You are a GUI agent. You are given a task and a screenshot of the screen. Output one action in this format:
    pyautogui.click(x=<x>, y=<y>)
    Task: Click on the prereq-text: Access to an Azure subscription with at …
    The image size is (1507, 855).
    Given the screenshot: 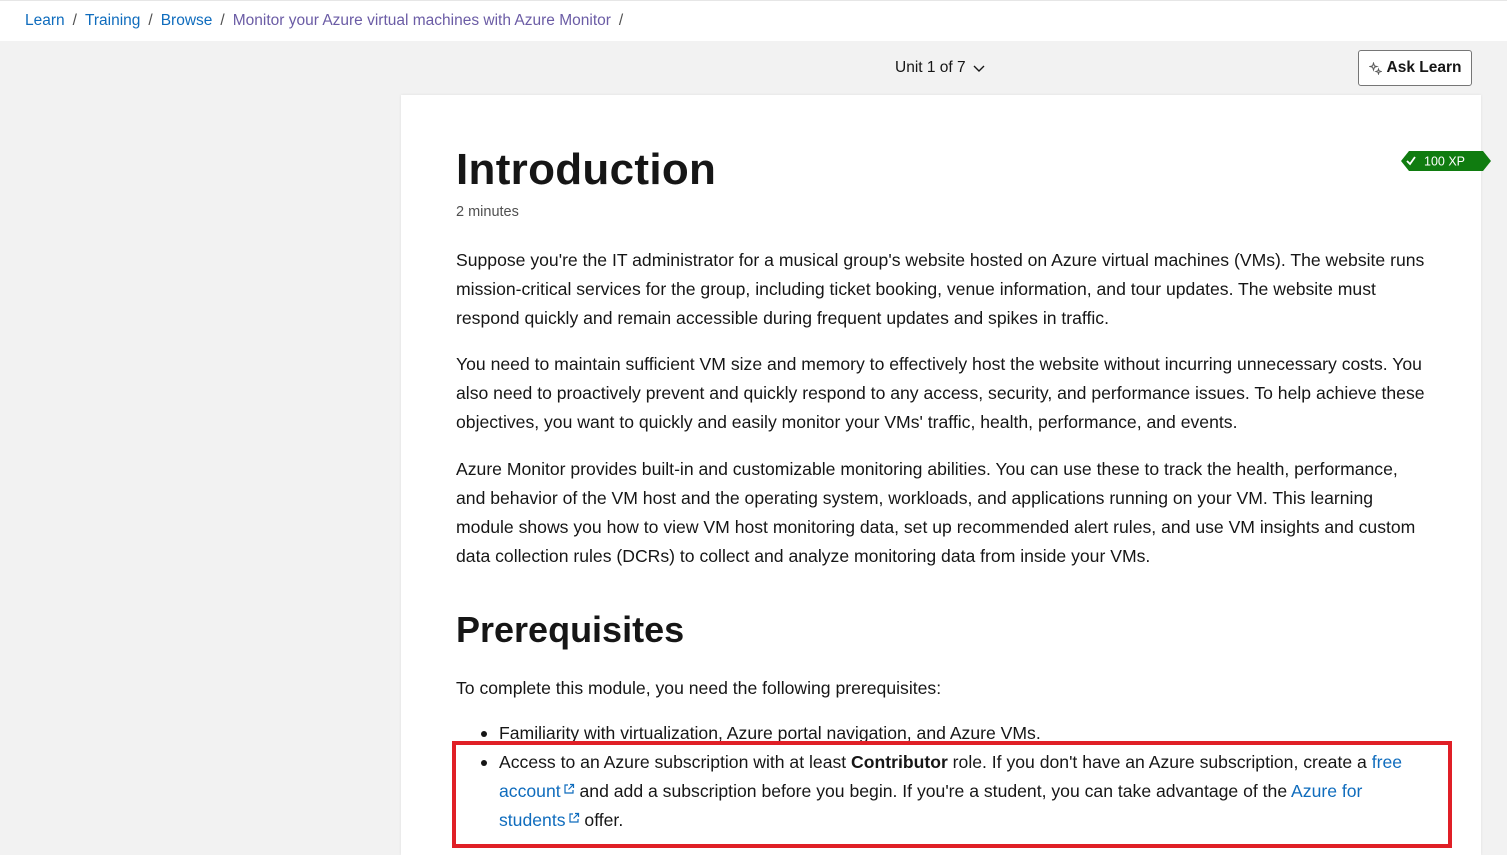 What is the action you would take?
    pyautogui.click(x=675, y=762)
    